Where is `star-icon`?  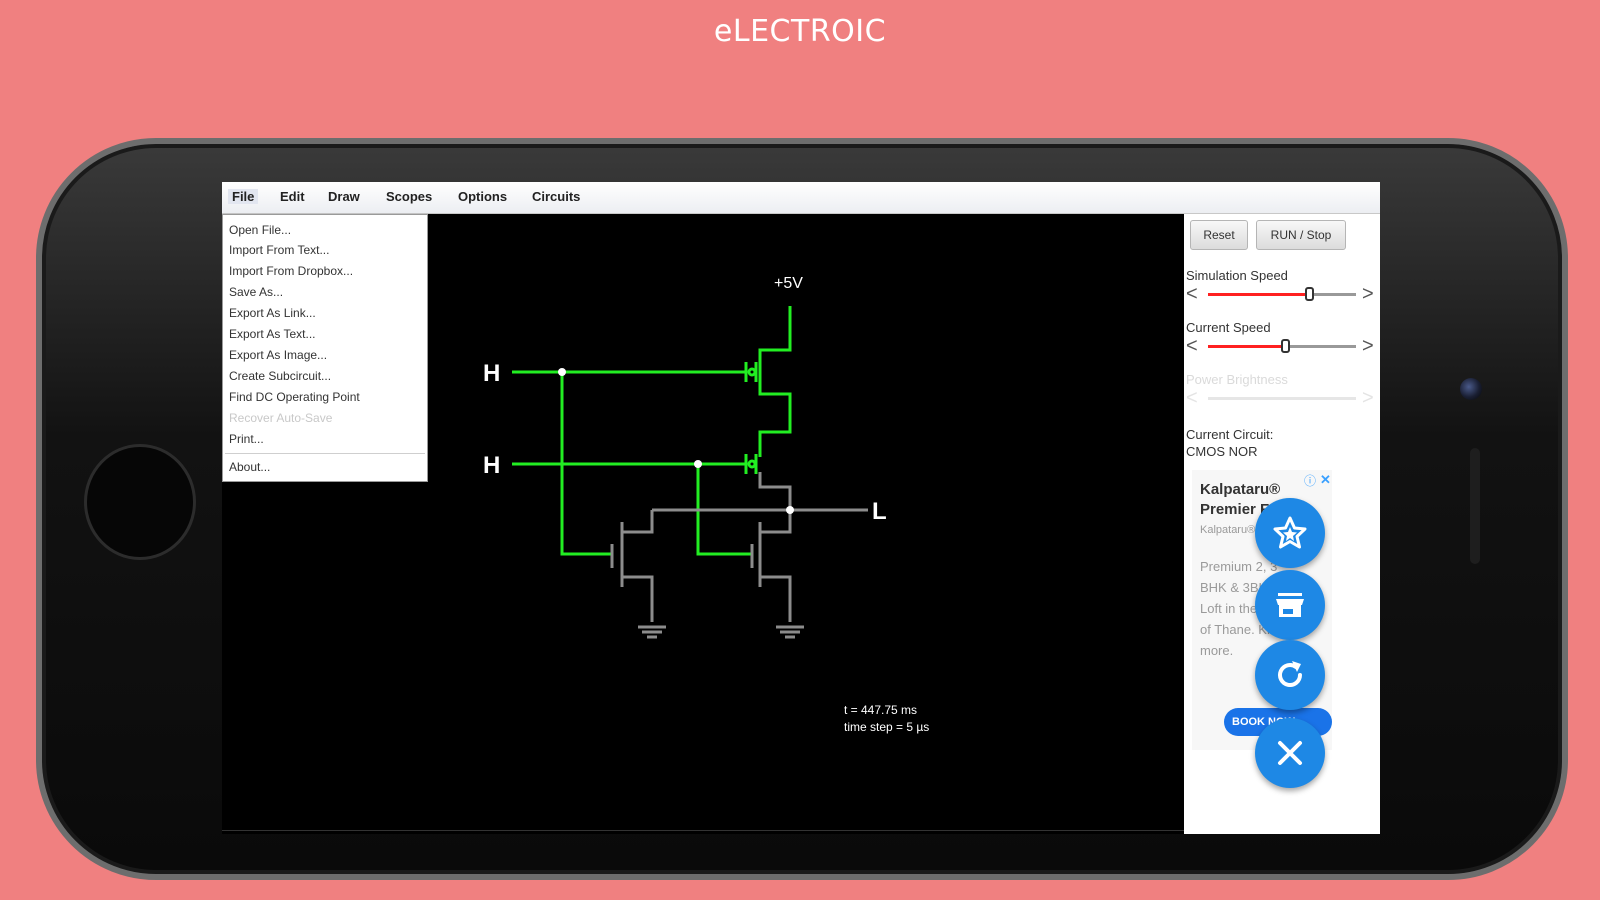
star-icon is located at coordinates (1290, 533).